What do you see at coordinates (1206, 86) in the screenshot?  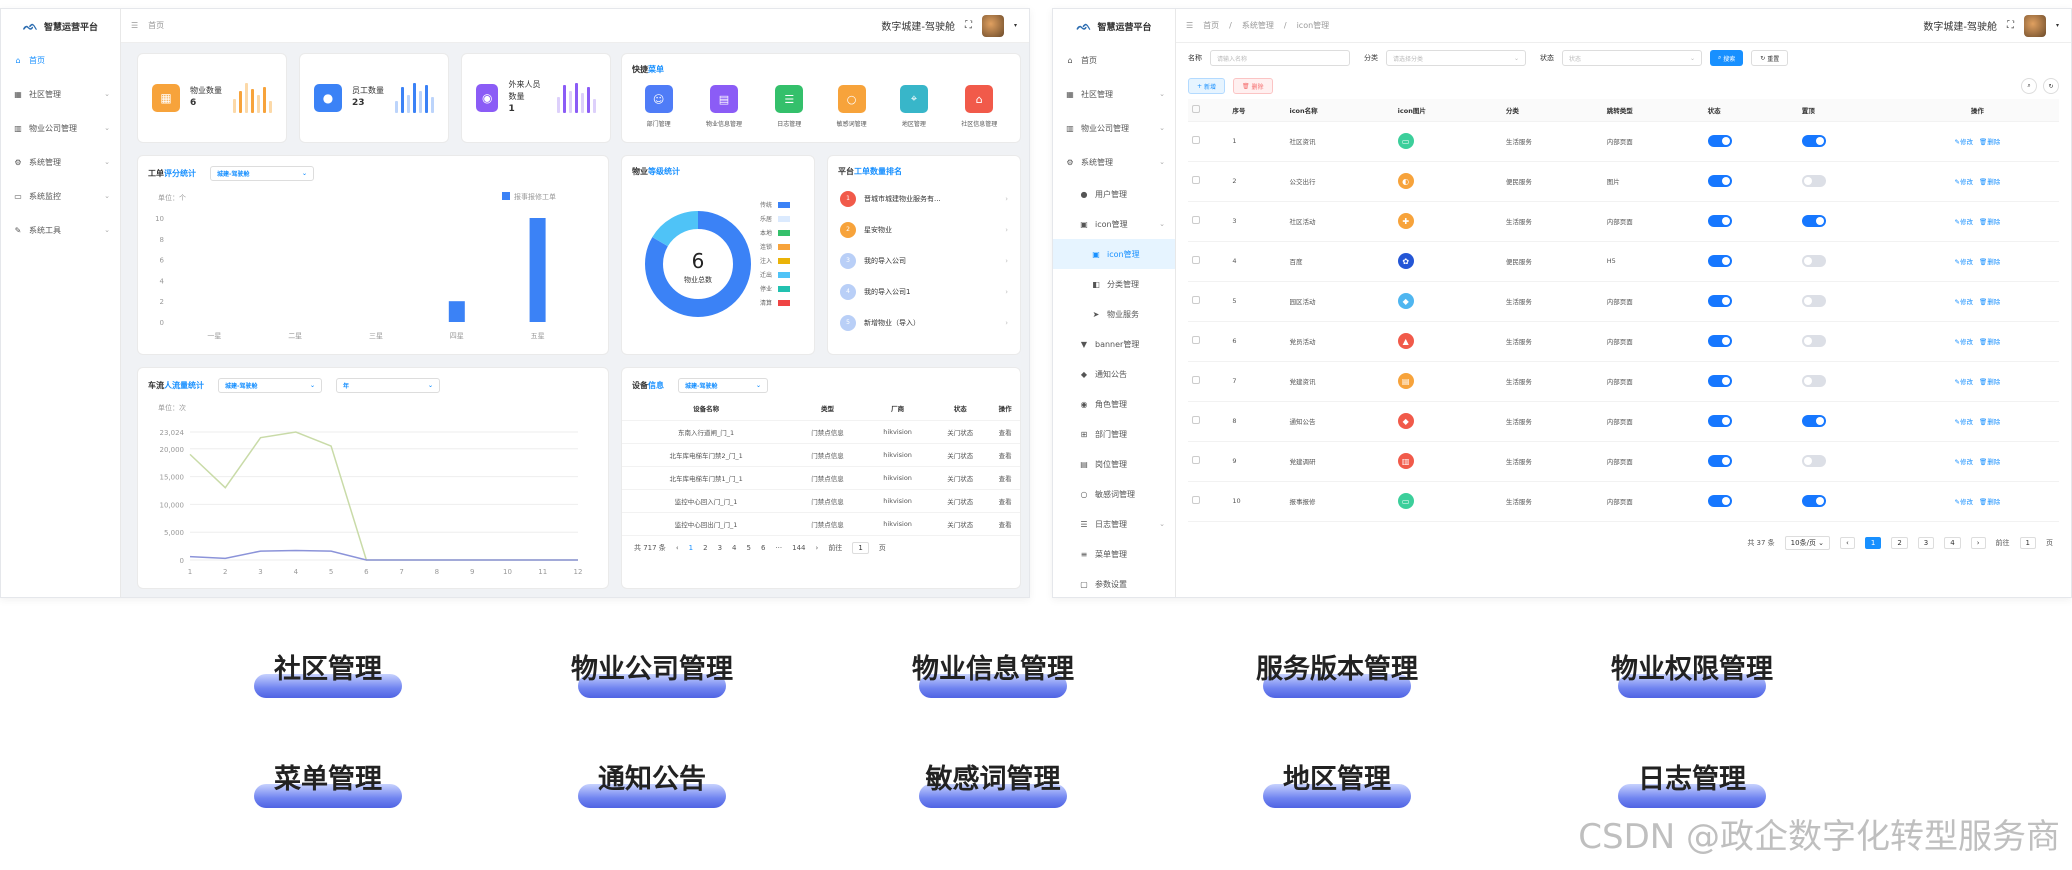 I see `add-button: + 新增` at bounding box center [1206, 86].